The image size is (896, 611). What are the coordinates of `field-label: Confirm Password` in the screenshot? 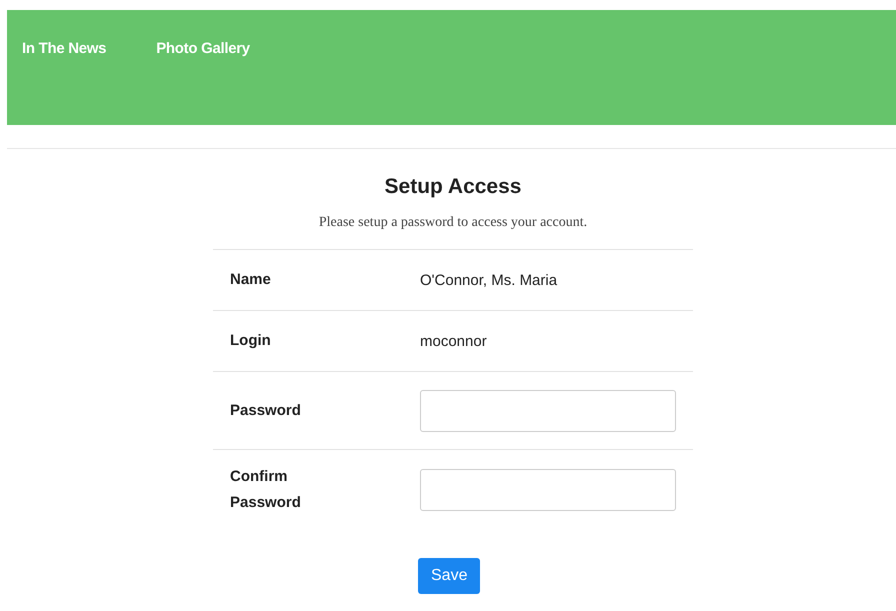 It's located at (266, 490).